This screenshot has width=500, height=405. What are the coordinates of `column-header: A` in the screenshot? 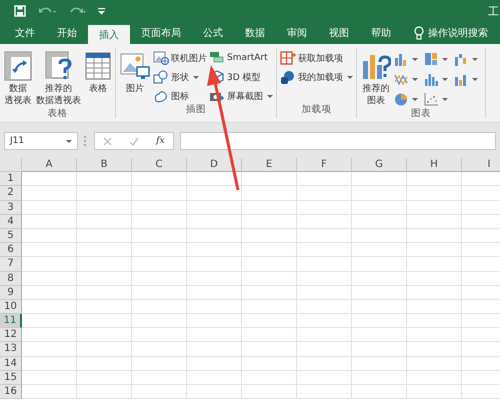 It's located at (49, 165).